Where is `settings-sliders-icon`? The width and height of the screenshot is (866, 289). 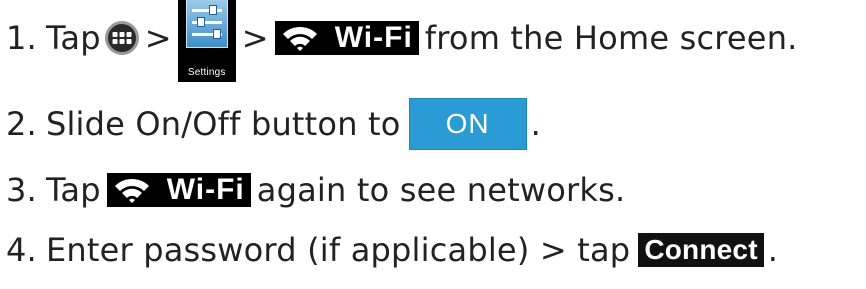
settings-sliders-icon is located at coordinates (206, 24).